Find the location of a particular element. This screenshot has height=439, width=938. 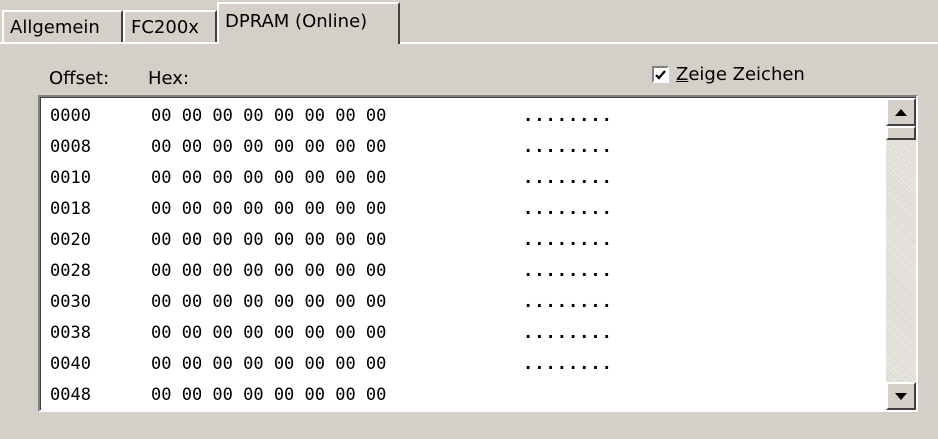

scroll-thumb is located at coordinates (901, 133).